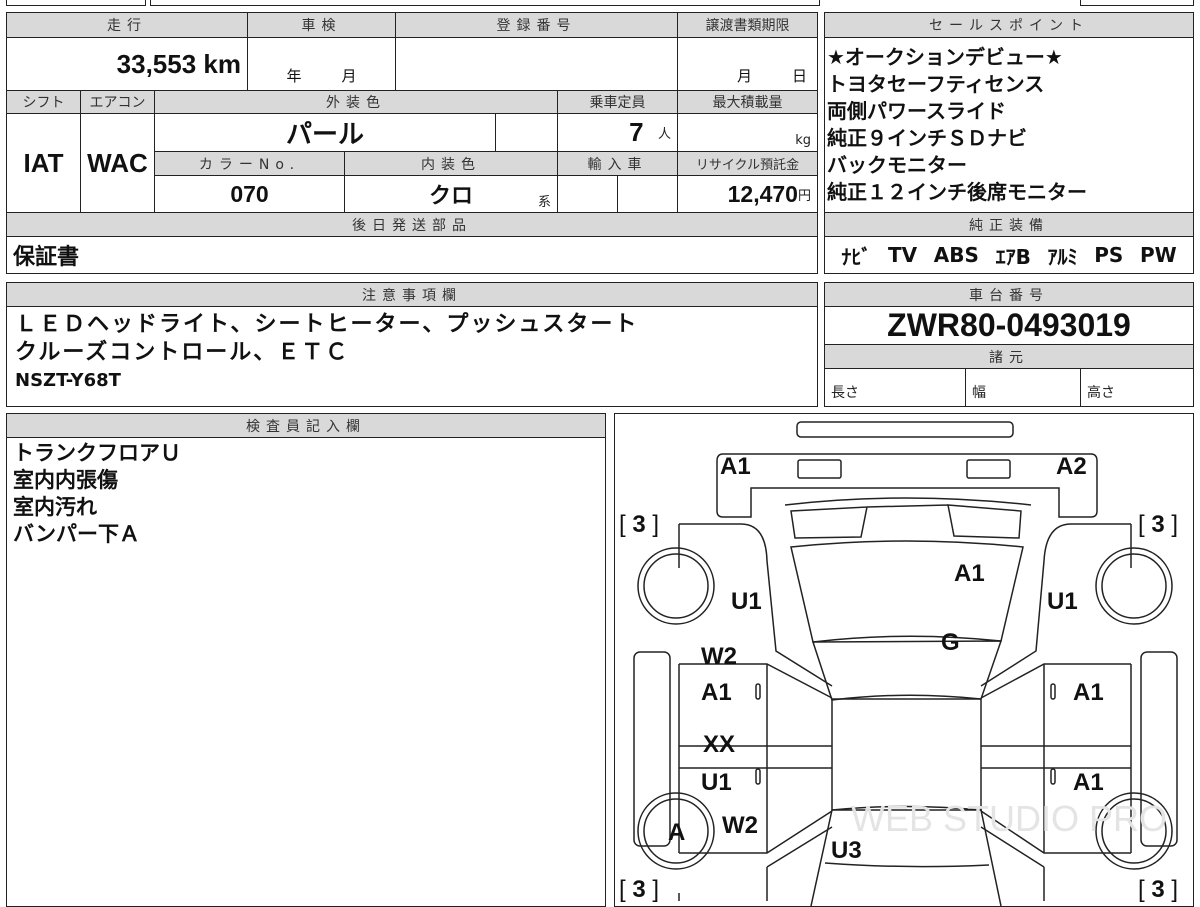  Describe the element at coordinates (636, 132) in the screenshot. I see `capacity-number: 7` at that location.